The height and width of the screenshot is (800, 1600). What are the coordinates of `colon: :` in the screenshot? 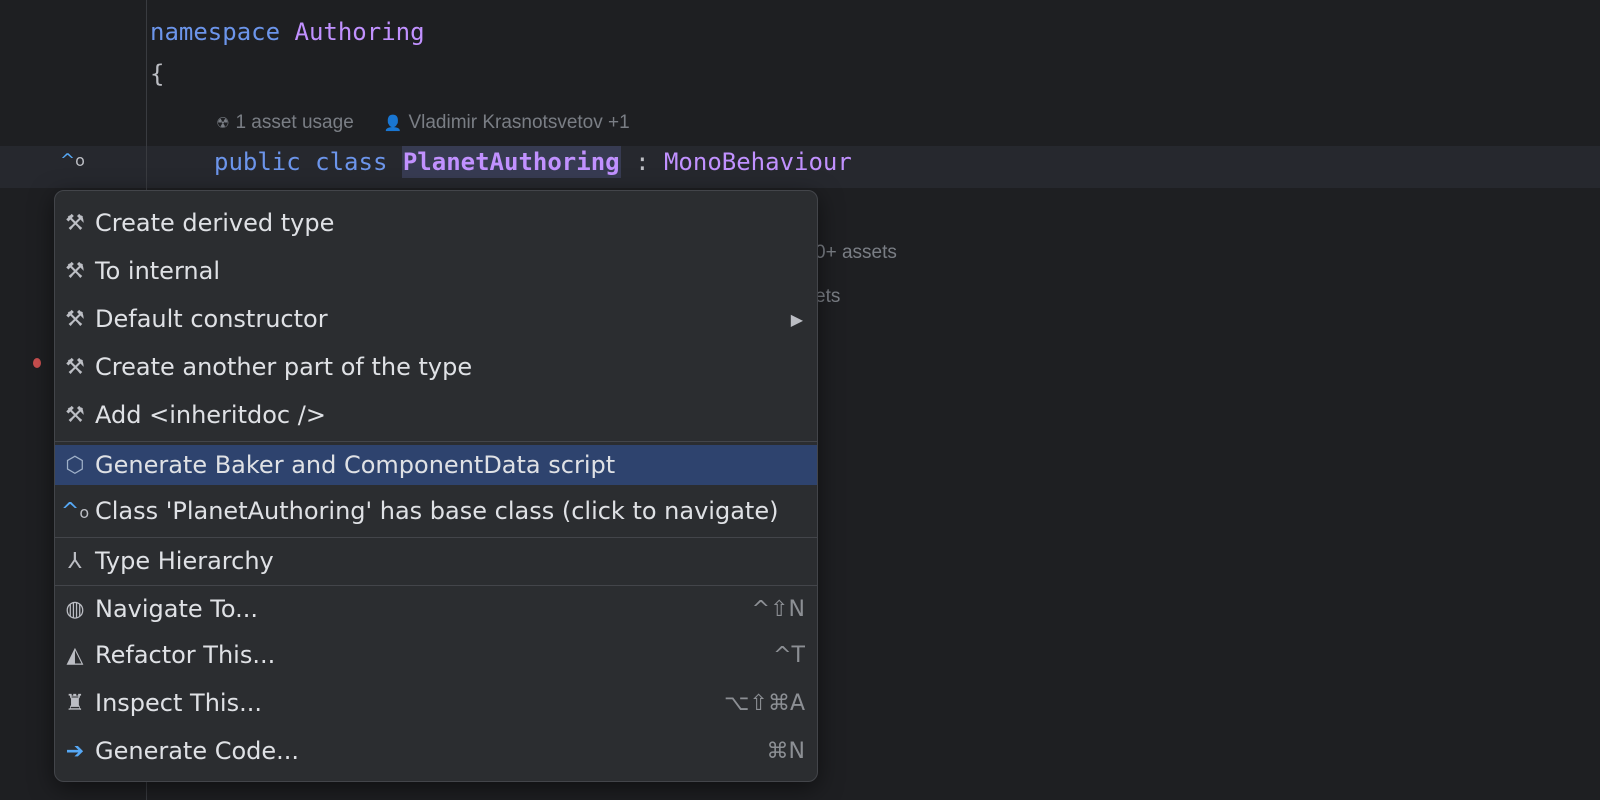 It's located at (642, 162).